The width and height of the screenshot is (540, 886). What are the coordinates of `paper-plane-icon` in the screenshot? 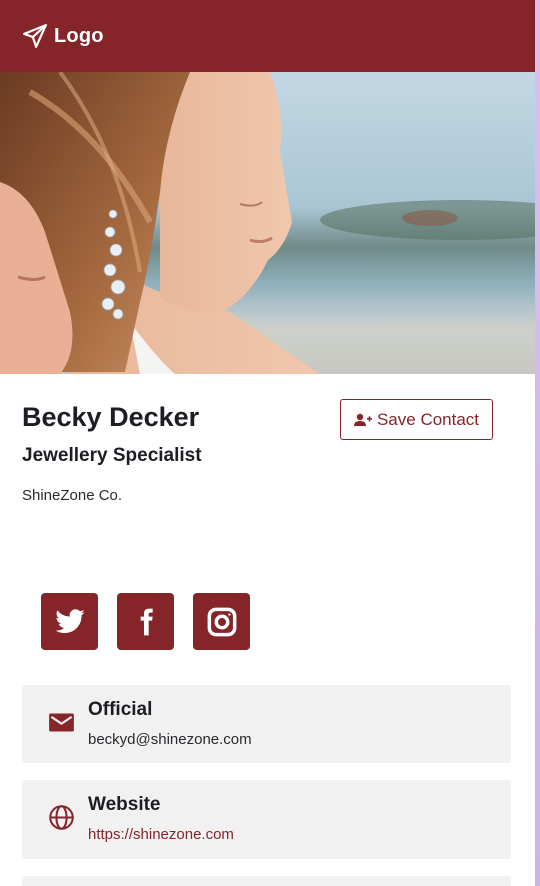 It's located at (35, 36).